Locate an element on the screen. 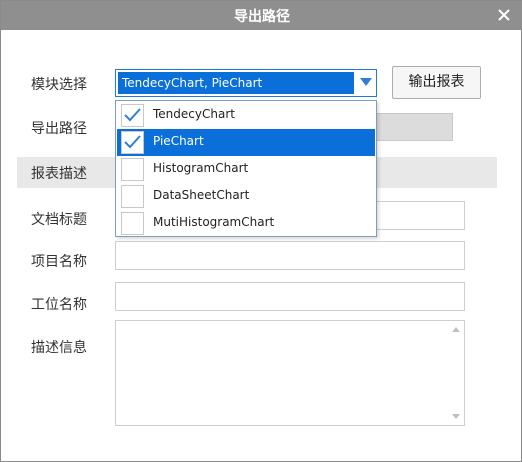 Image resolution: width=522 pixels, height=462 pixels. project-name-label: 项目名称 is located at coordinates (59, 262).